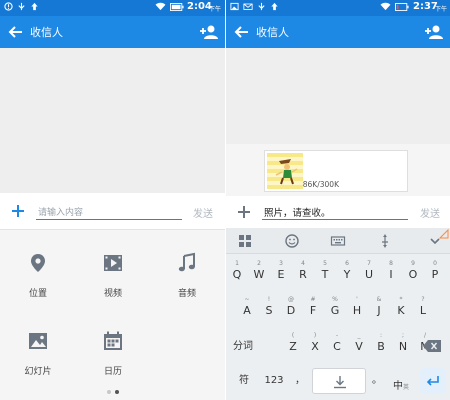 The width and height of the screenshot is (450, 400). I want to click on key-j: & J, so click(379, 306).